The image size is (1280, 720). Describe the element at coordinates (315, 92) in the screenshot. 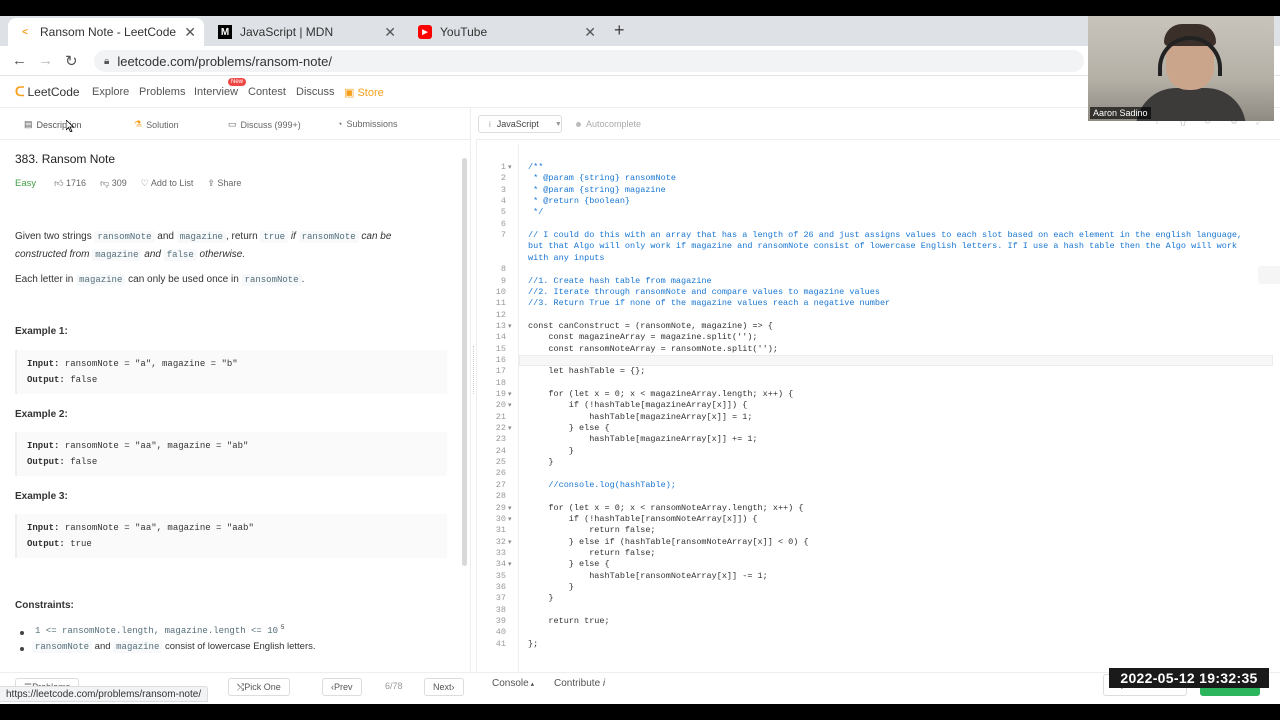

I see `nav-discuss: Discuss` at that location.